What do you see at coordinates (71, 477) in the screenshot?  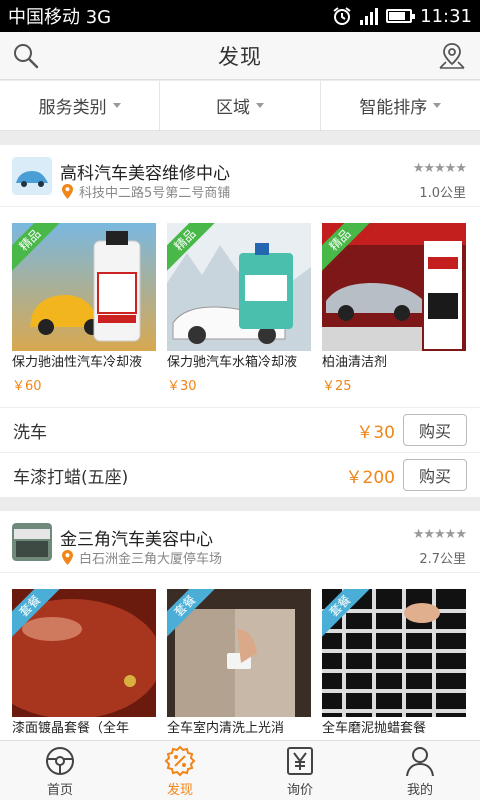 I see `service-name: 车漆打蜡(五座)` at bounding box center [71, 477].